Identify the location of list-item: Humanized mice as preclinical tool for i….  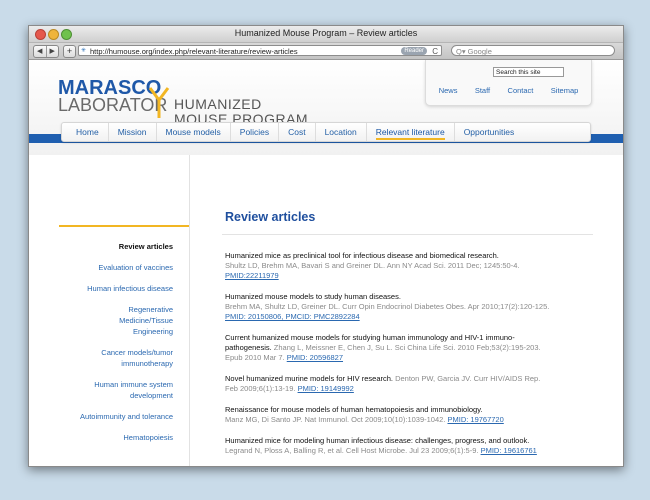
(387, 266).